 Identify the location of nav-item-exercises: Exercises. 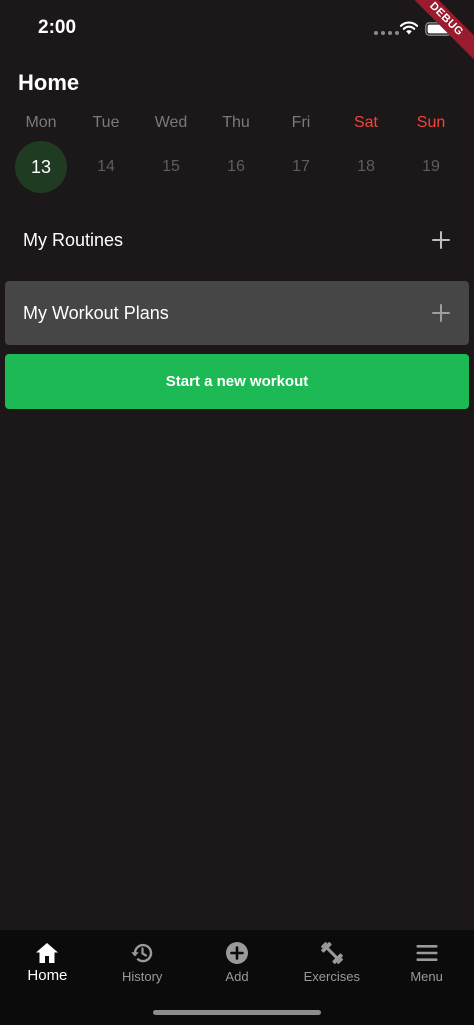
(331, 960).